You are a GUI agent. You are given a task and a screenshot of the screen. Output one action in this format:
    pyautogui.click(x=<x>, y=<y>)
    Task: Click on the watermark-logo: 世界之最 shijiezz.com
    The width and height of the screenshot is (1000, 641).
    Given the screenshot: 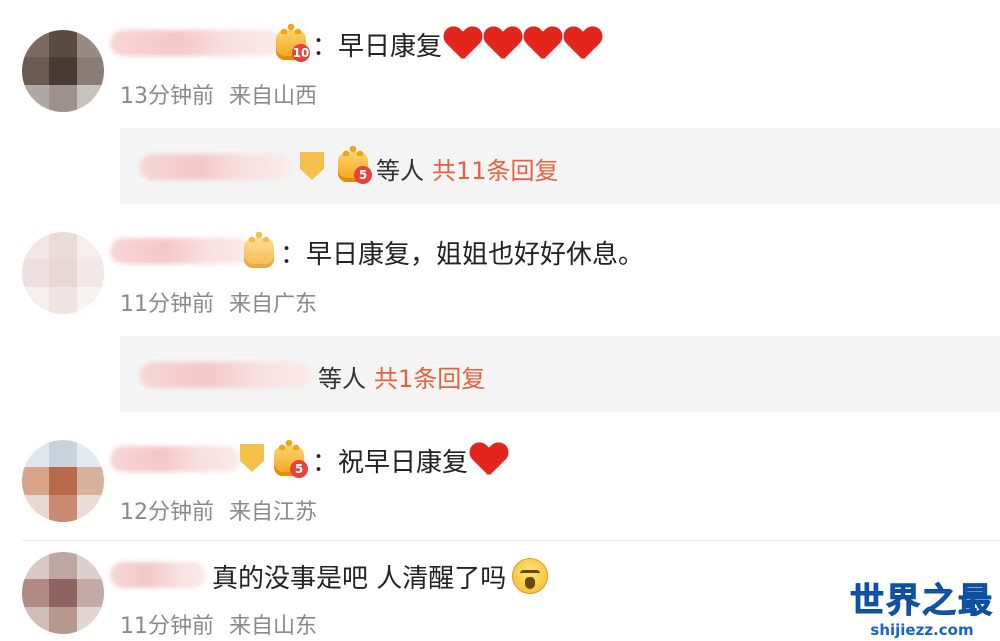 What is the action you would take?
    pyautogui.click(x=922, y=610)
    